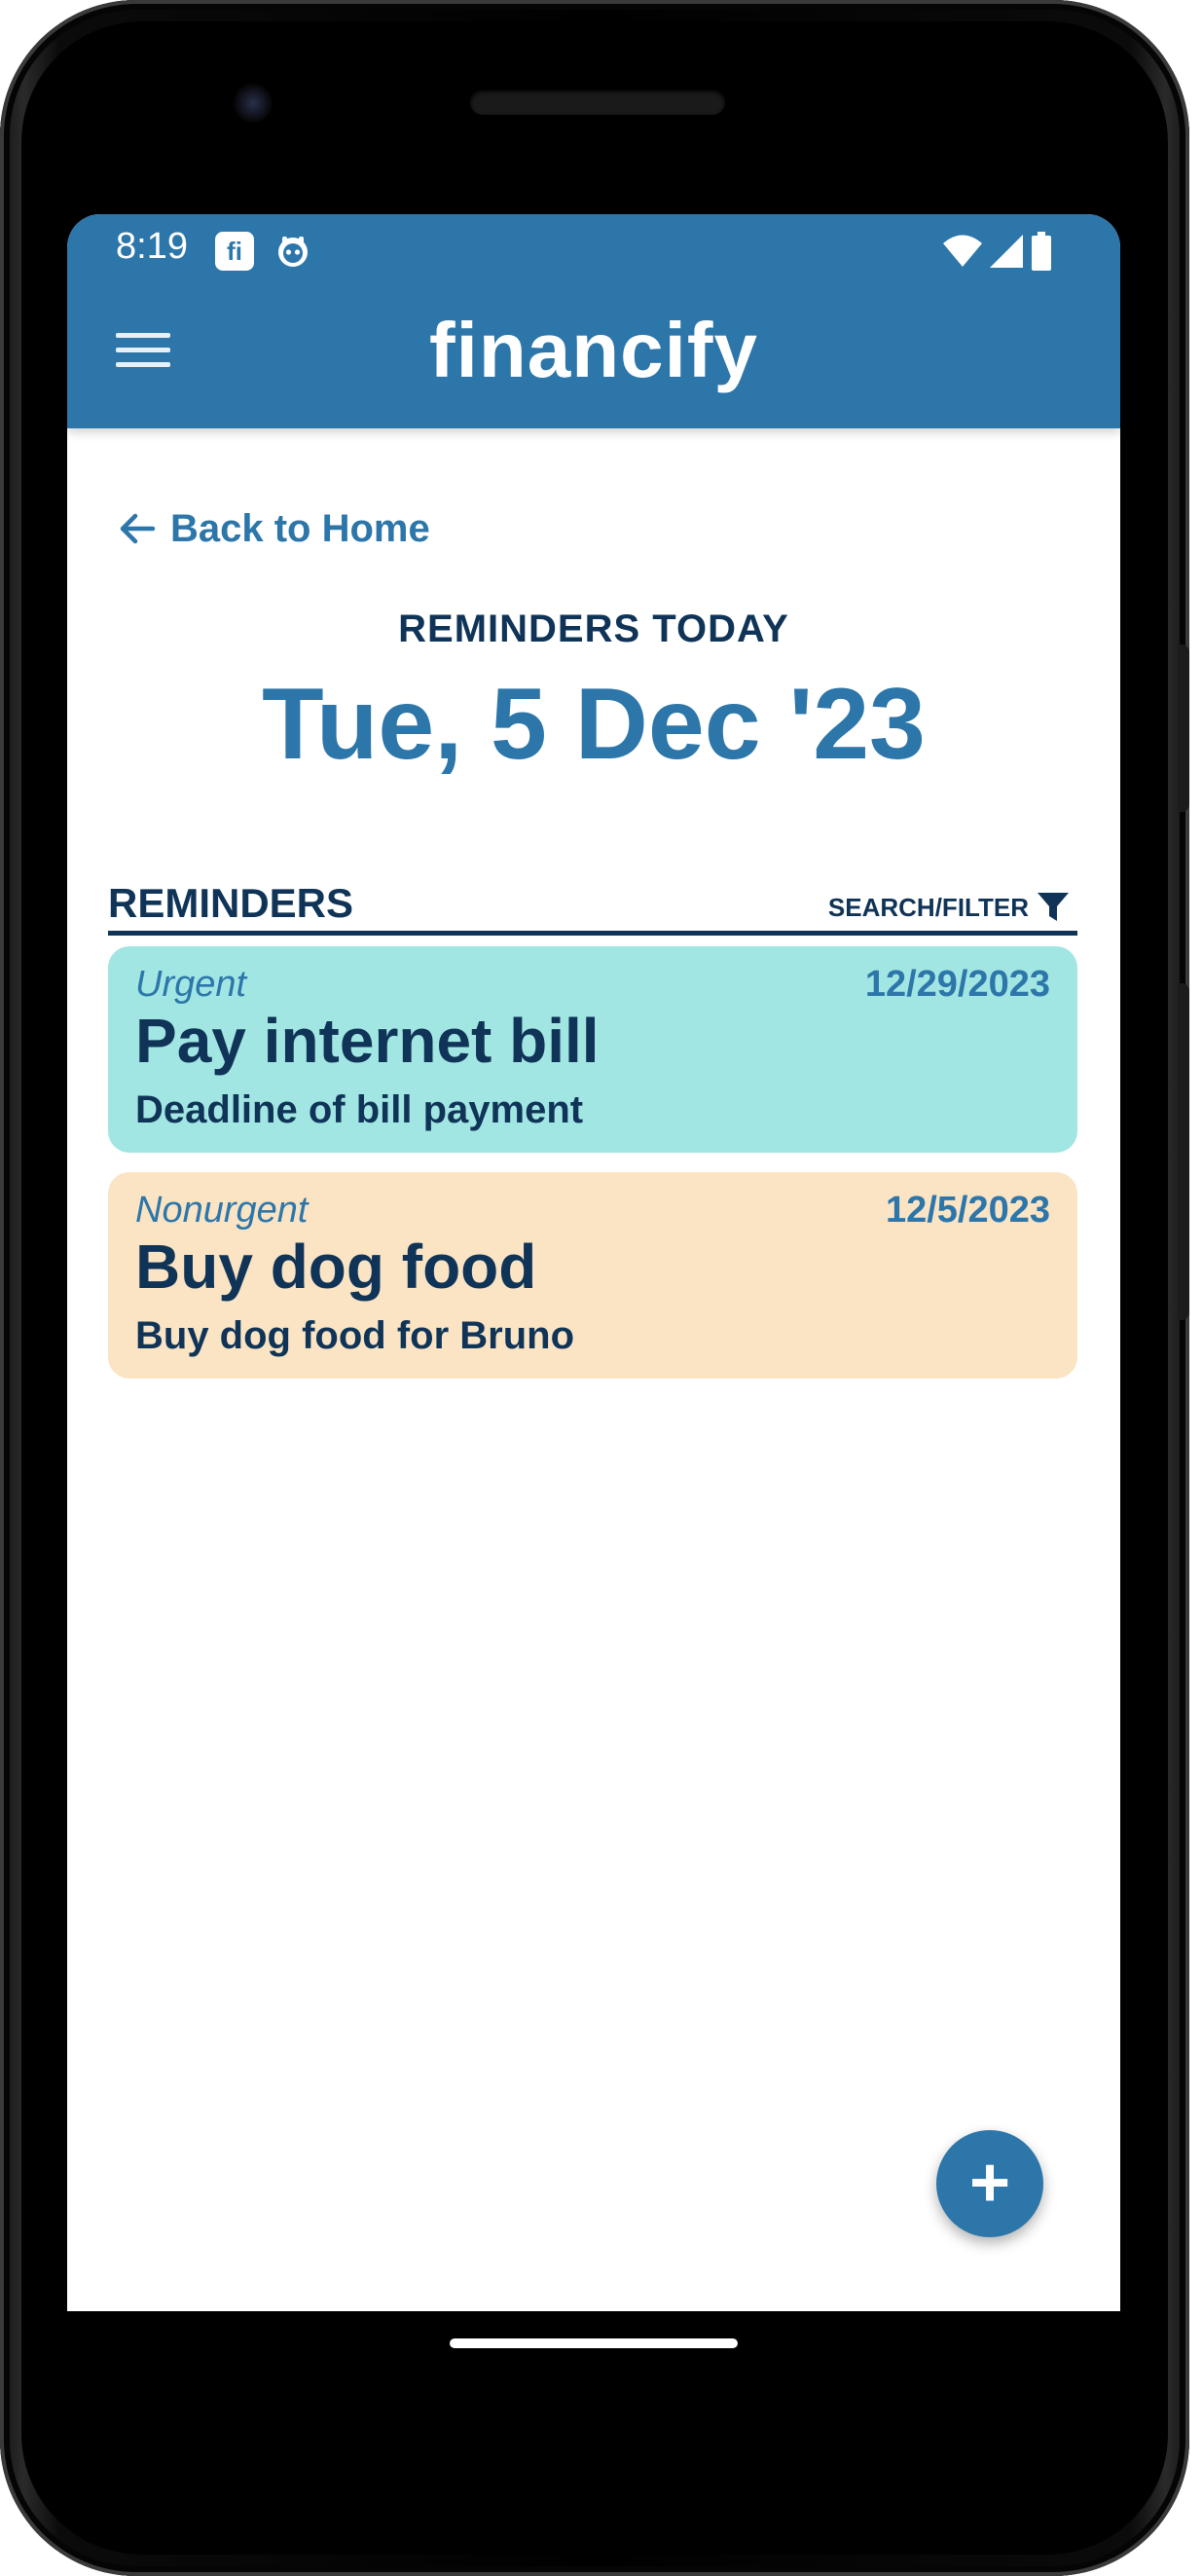  Describe the element at coordinates (962, 251) in the screenshot. I see `wifi-icon` at that location.